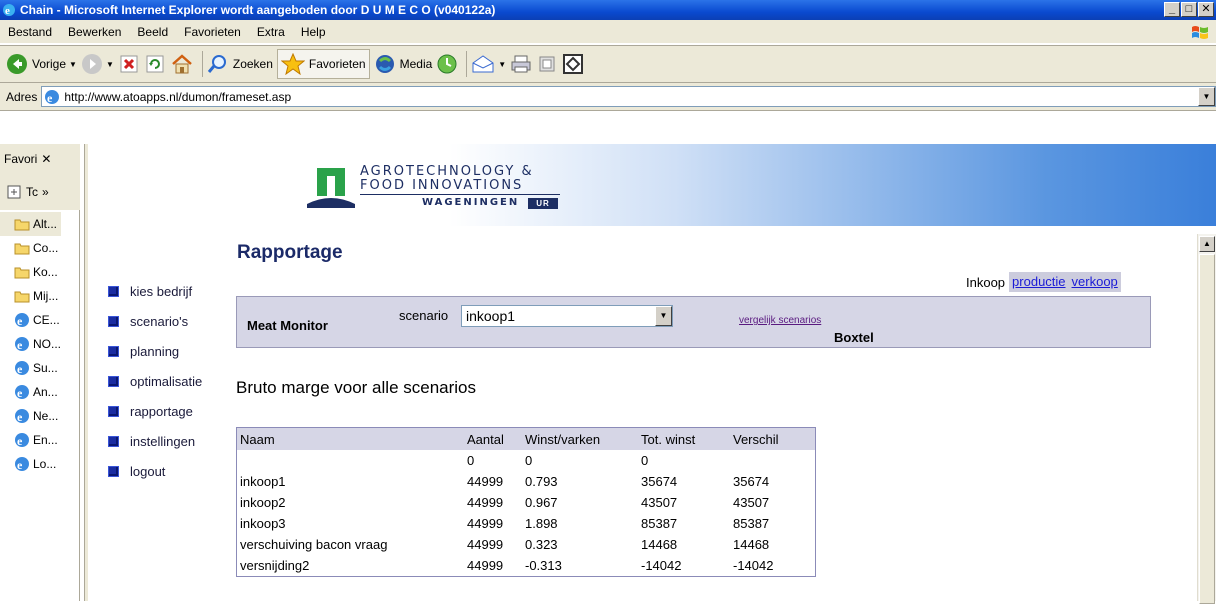 Image resolution: width=1216 pixels, height=604 pixels. What do you see at coordinates (488, 64) in the screenshot?
I see `mail-button: ▼` at bounding box center [488, 64].